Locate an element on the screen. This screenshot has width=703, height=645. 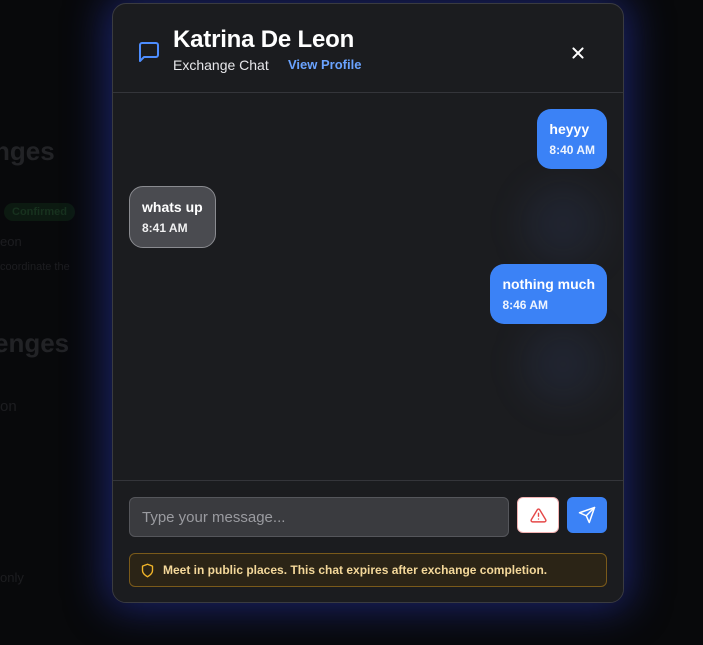
message-bubble-outgoing: heyyy 8:40 AM is located at coordinates (572, 139).